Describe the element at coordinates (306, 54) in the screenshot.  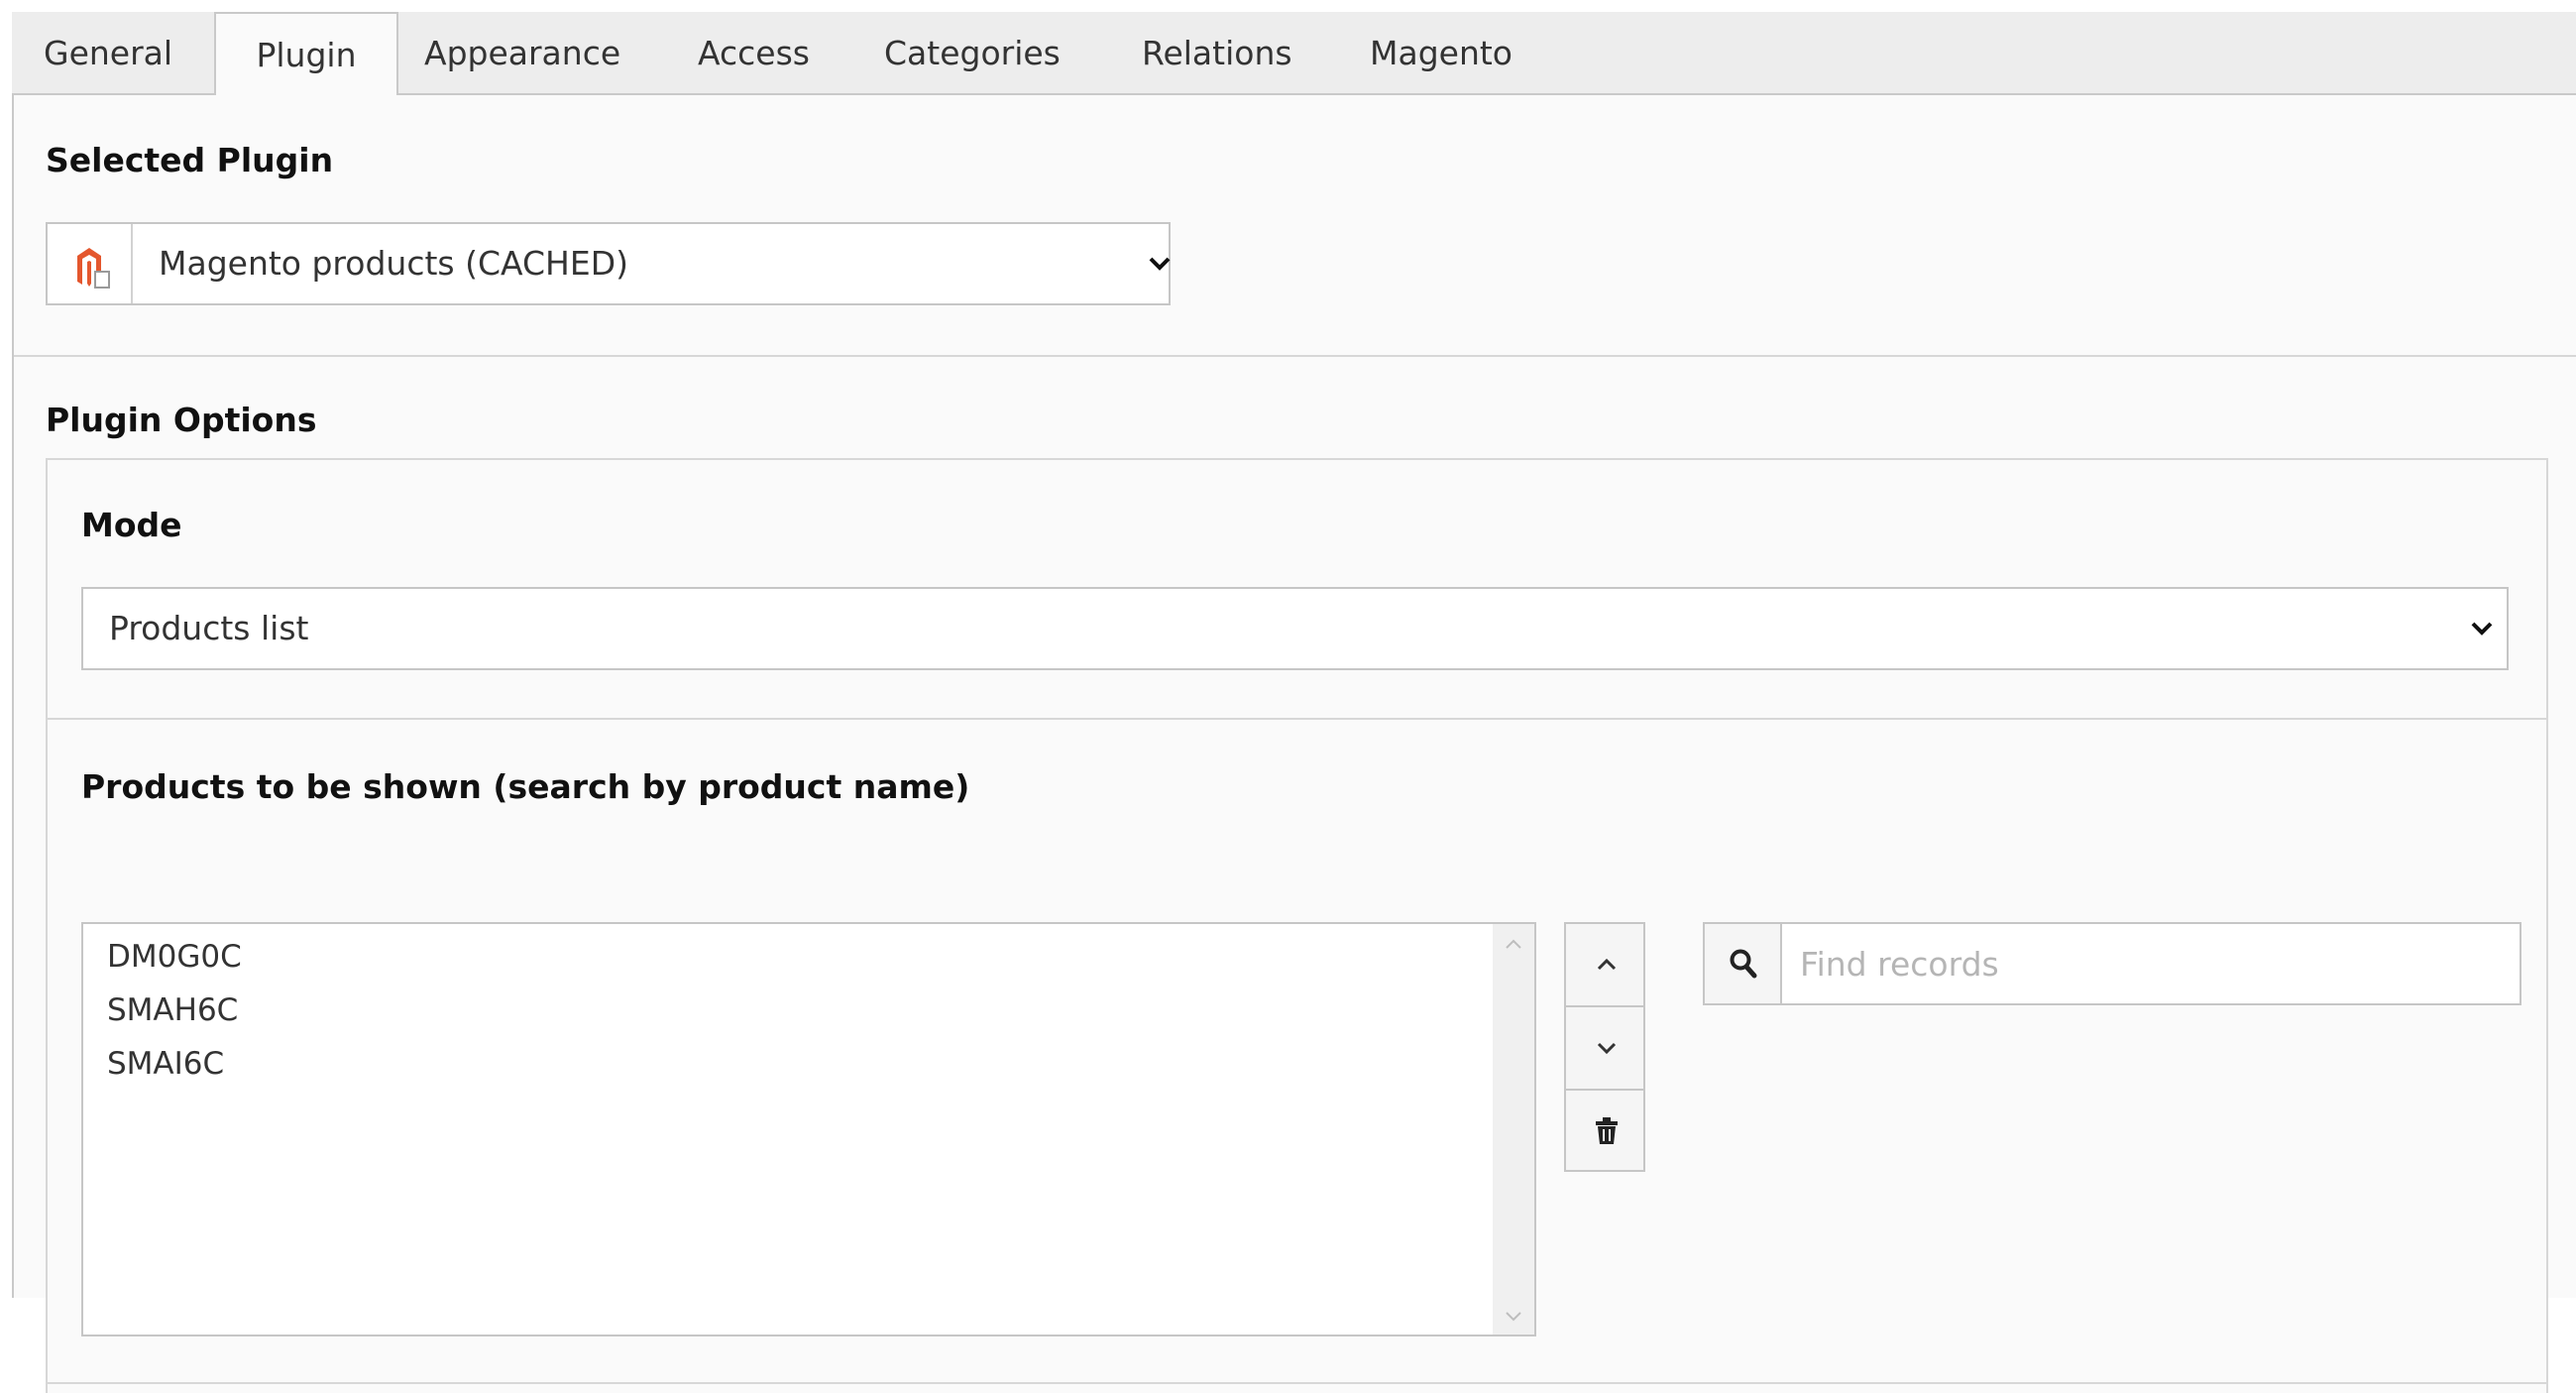
I see `tab-plugin: Plugin` at that location.